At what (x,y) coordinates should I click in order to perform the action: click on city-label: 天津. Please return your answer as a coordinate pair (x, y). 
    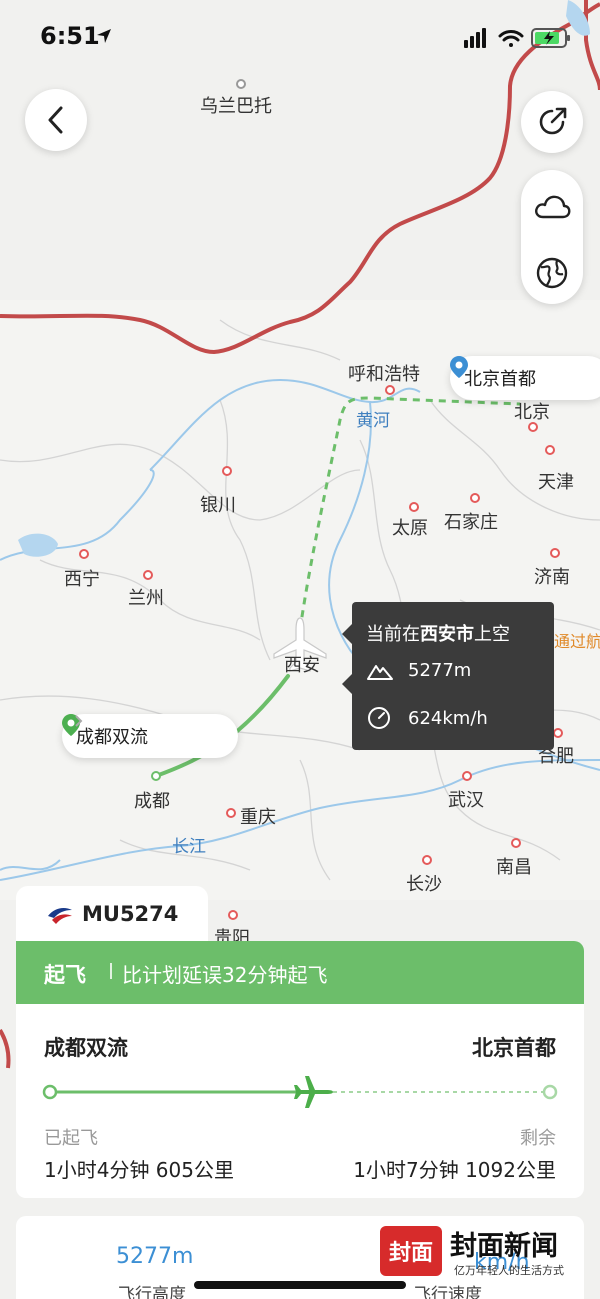
    Looking at the image, I should click on (556, 482).